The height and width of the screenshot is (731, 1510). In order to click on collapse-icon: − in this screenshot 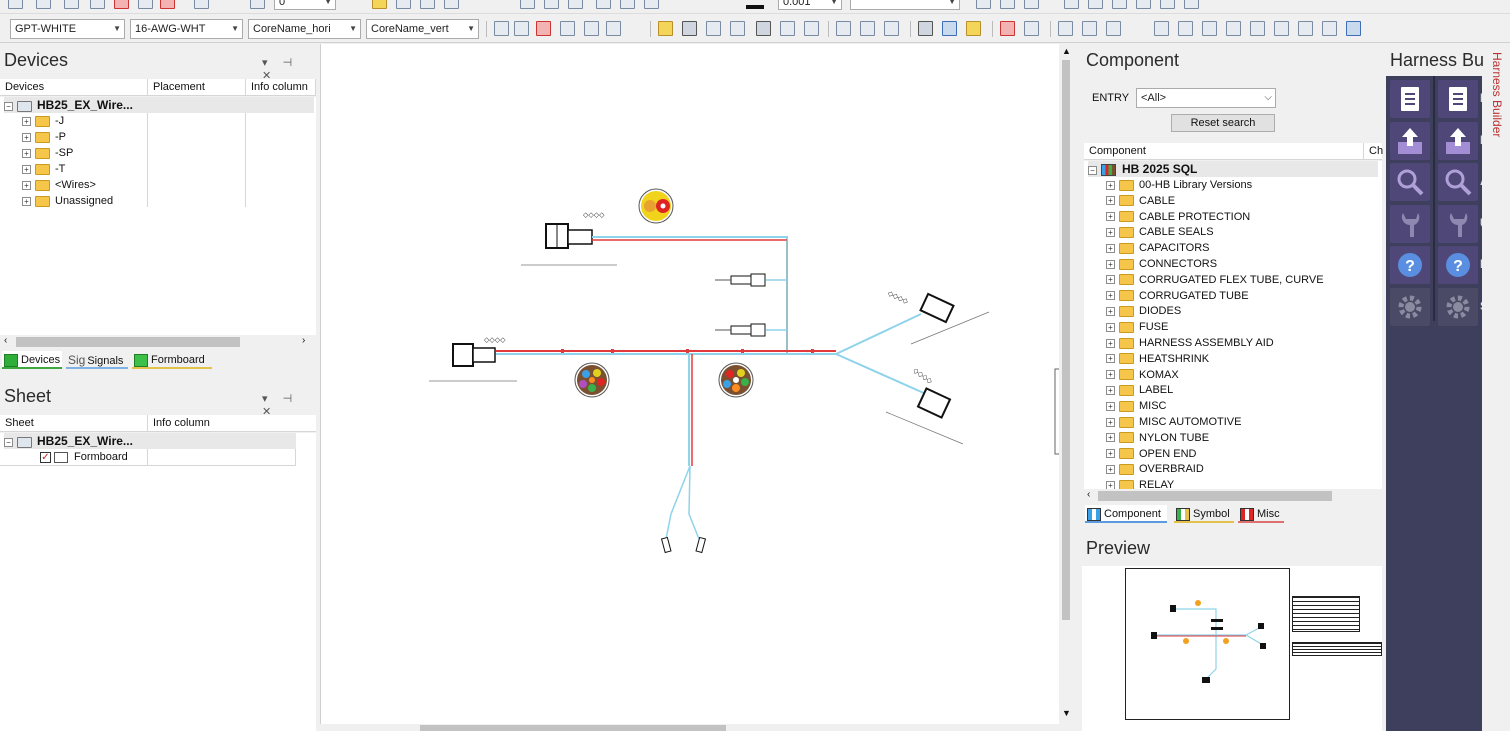, I will do `click(1092, 170)`.